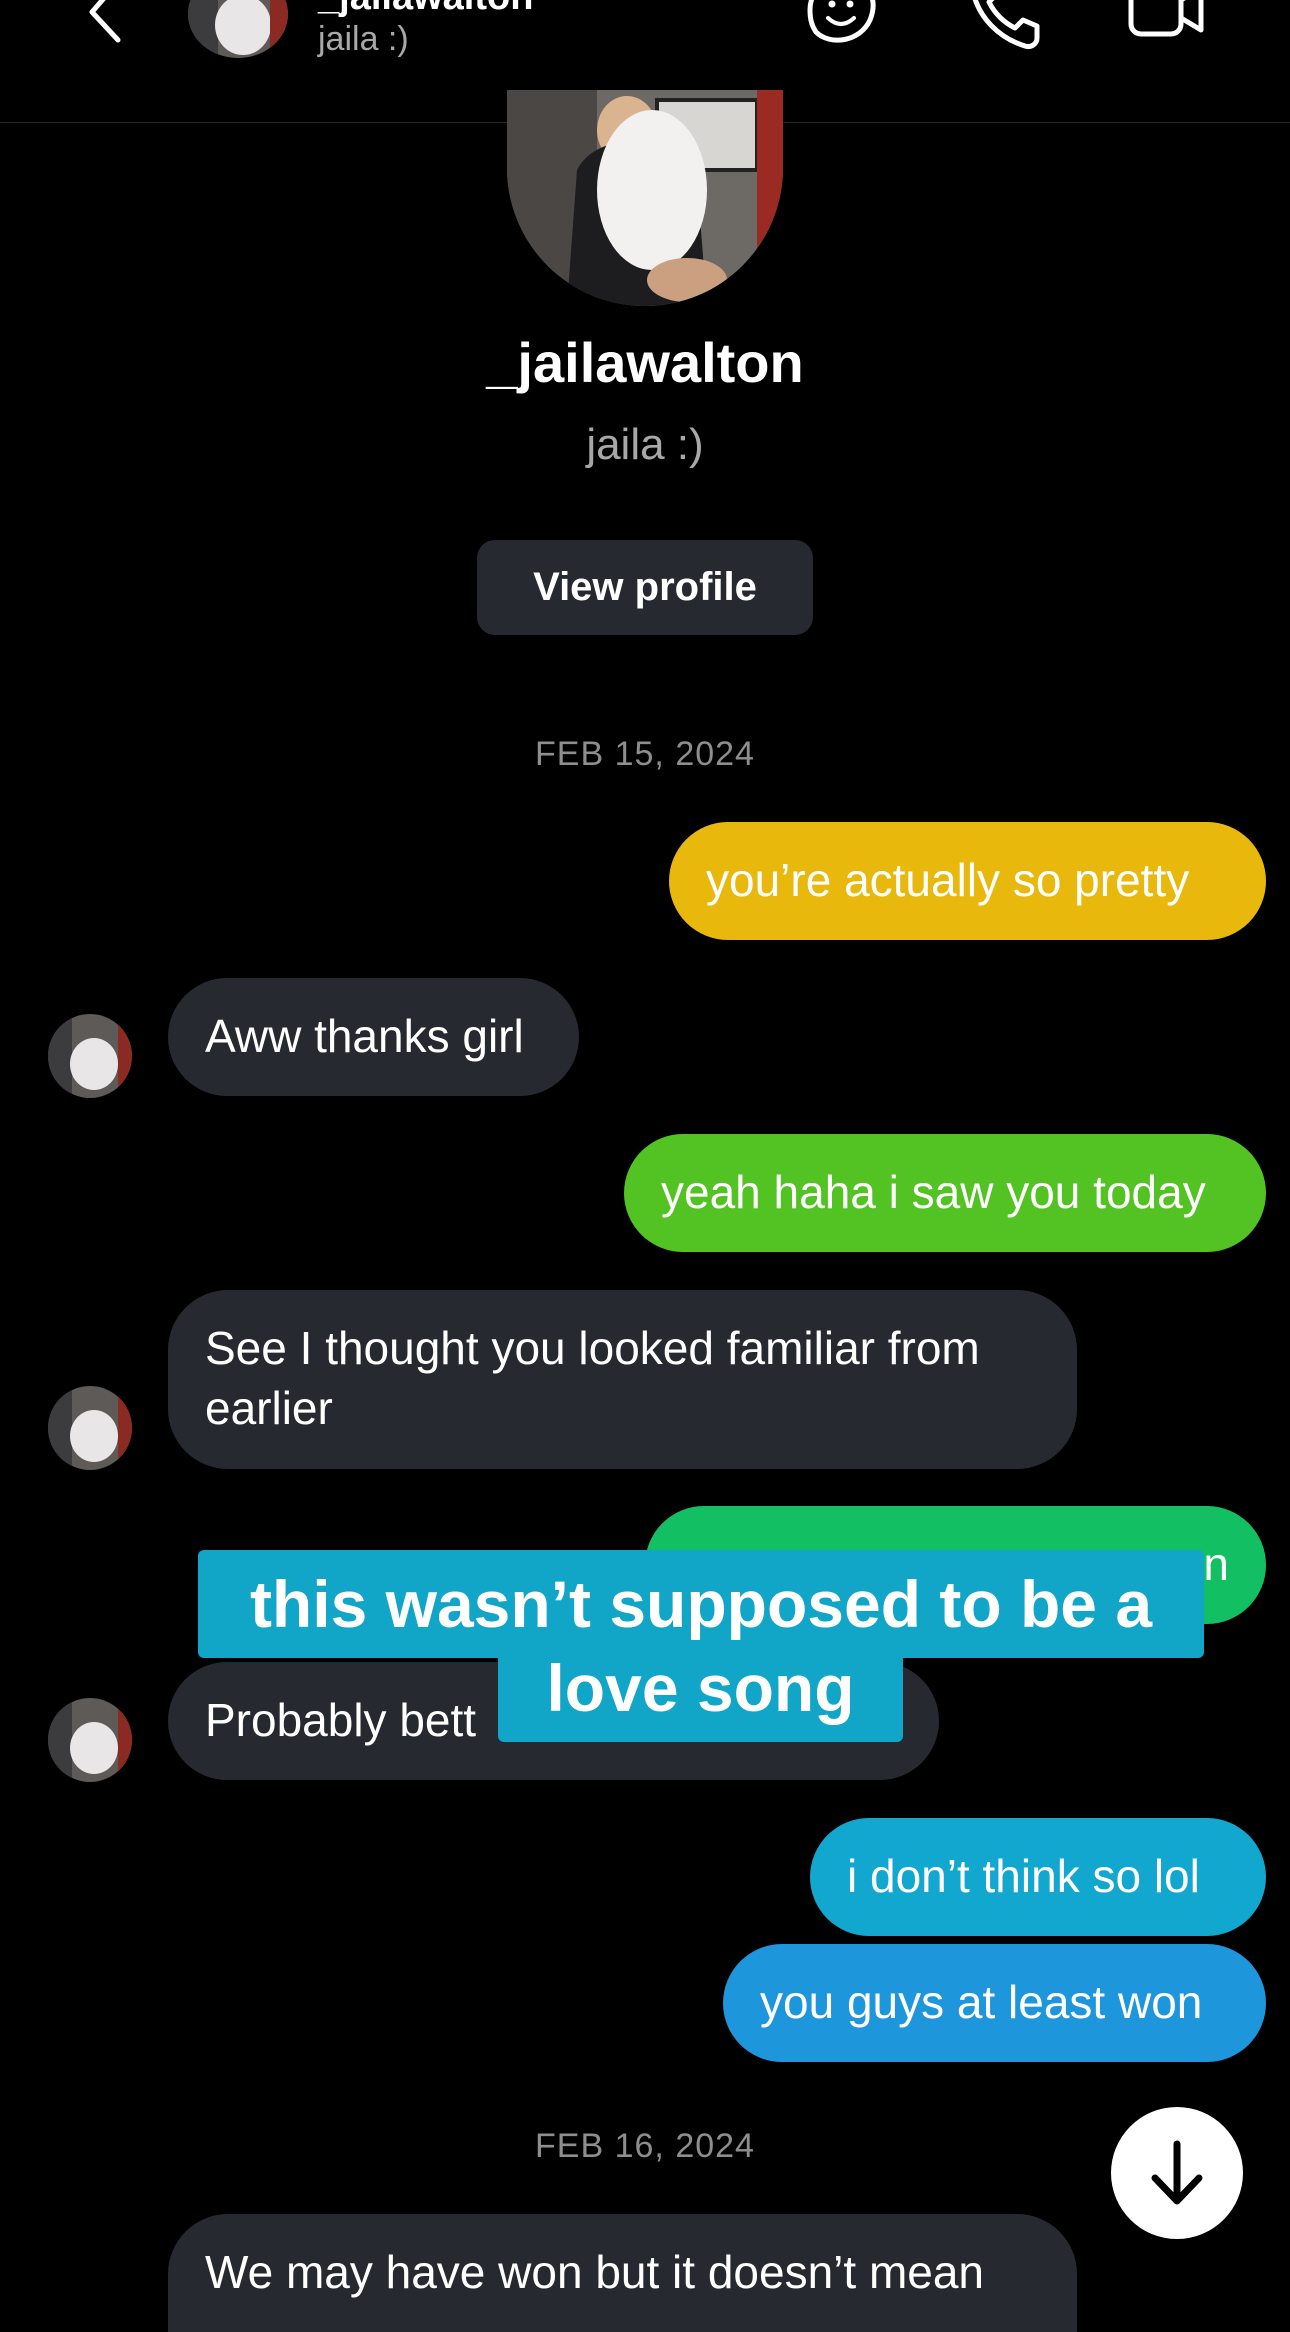  Describe the element at coordinates (1165, 25) in the screenshot. I see `video-icon` at that location.